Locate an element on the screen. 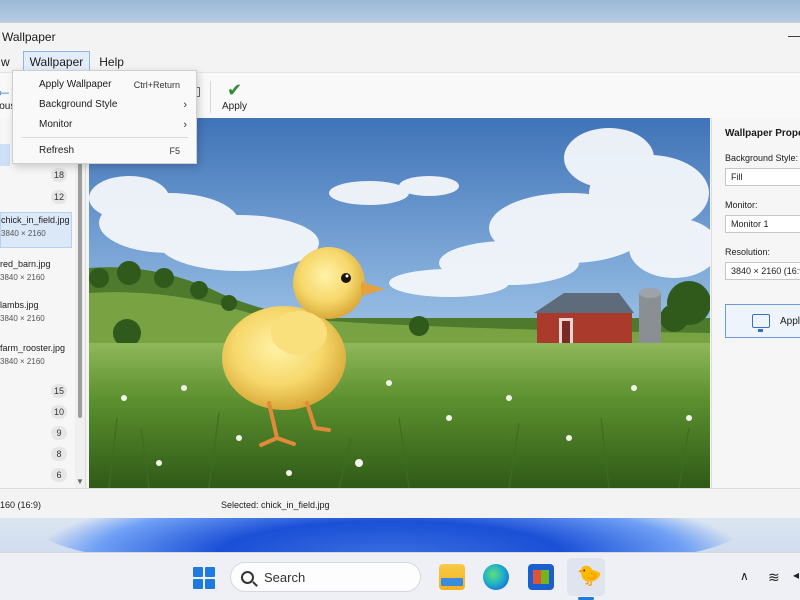 The image size is (800, 600). list-item-lambs: lambs.jpg 3840 × 2160 is located at coordinates (36, 311).